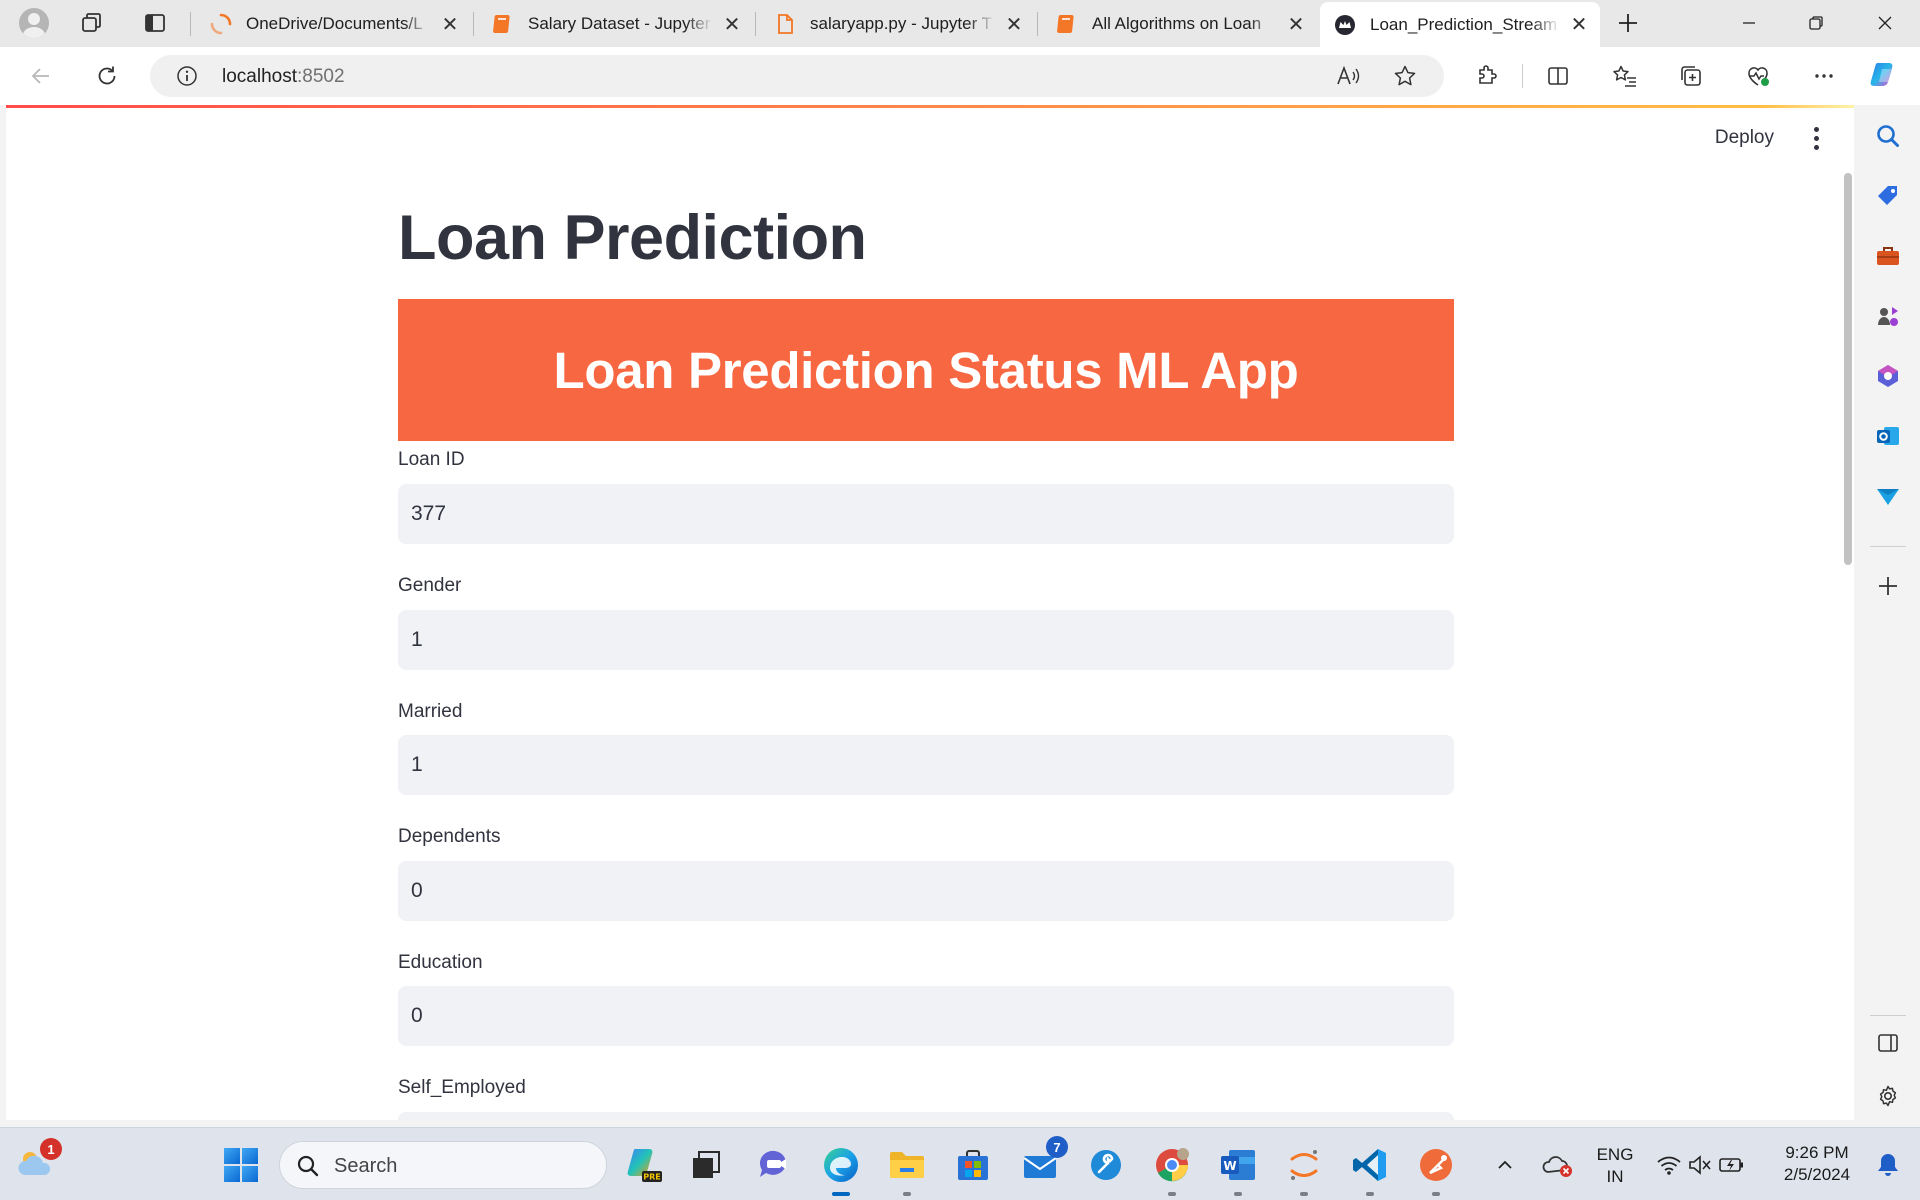 The image size is (1920, 1200). What do you see at coordinates (1238, 1169) in the screenshot?
I see `word-app: W` at bounding box center [1238, 1169].